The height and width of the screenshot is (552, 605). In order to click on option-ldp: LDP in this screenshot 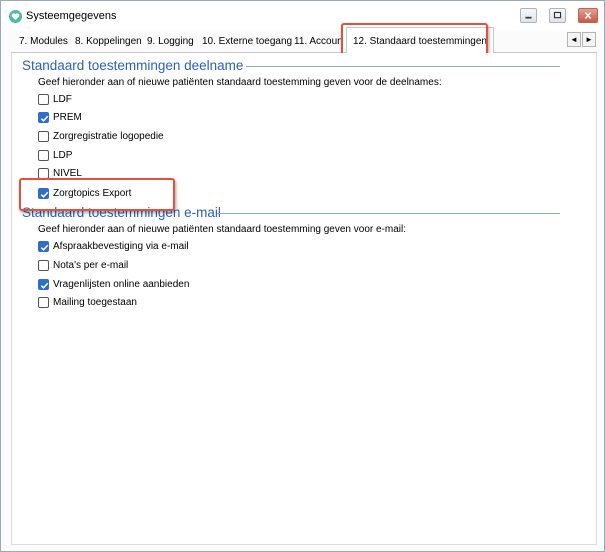, I will do `click(55, 155)`.